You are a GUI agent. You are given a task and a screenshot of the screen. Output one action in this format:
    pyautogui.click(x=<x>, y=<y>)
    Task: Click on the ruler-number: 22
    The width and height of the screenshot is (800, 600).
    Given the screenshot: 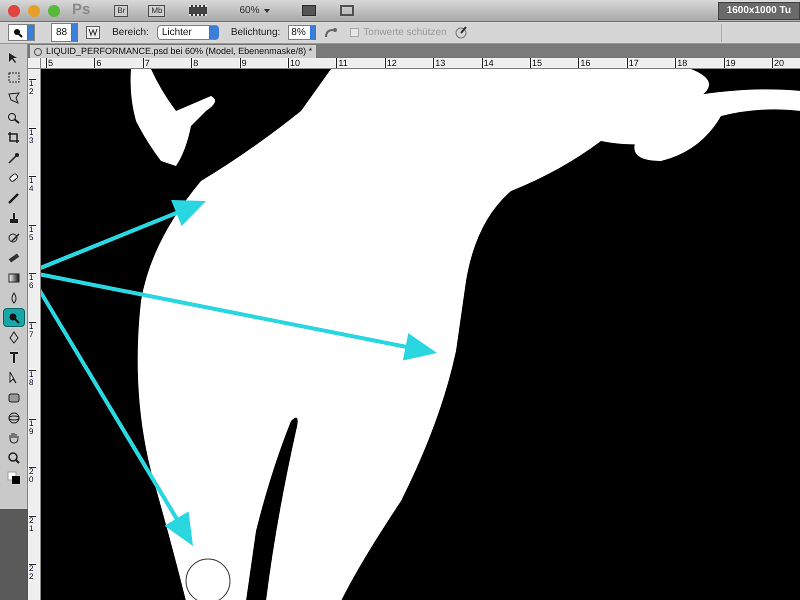 What is the action you would take?
    pyautogui.click(x=32, y=572)
    